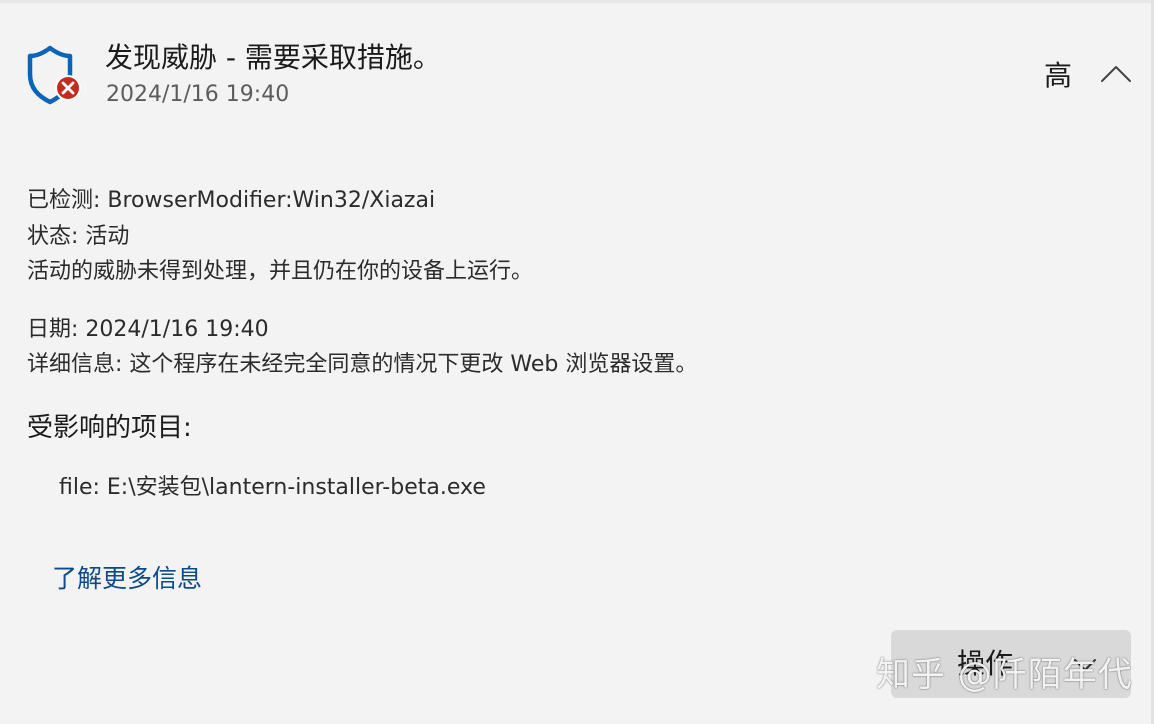 This screenshot has width=1154, height=724. Describe the element at coordinates (109, 428) in the screenshot. I see `affected-items-heading: 受影响的项目:` at that location.